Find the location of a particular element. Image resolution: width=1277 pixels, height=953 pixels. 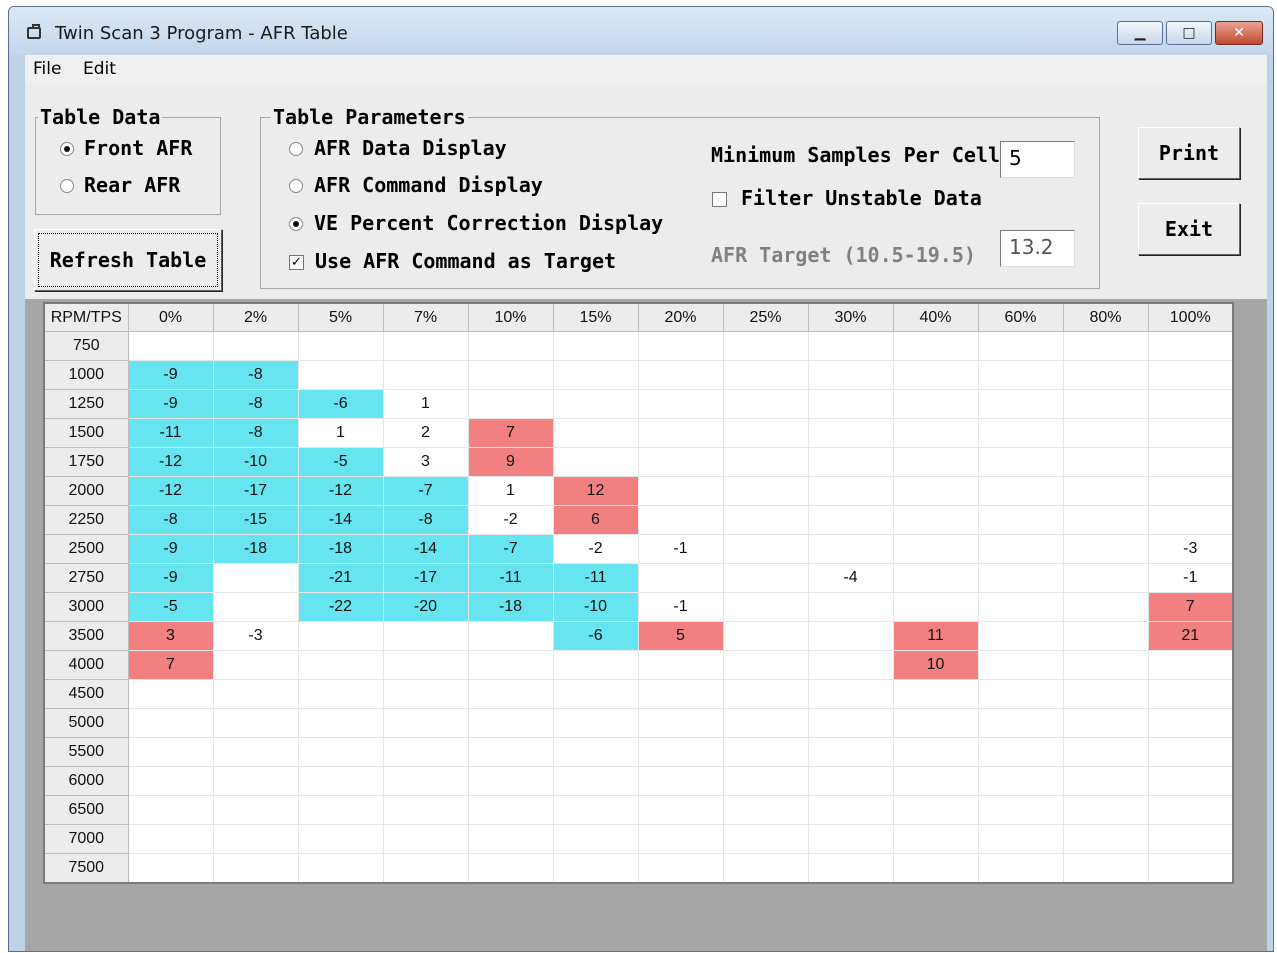

table-cell: 9 is located at coordinates (510, 462).